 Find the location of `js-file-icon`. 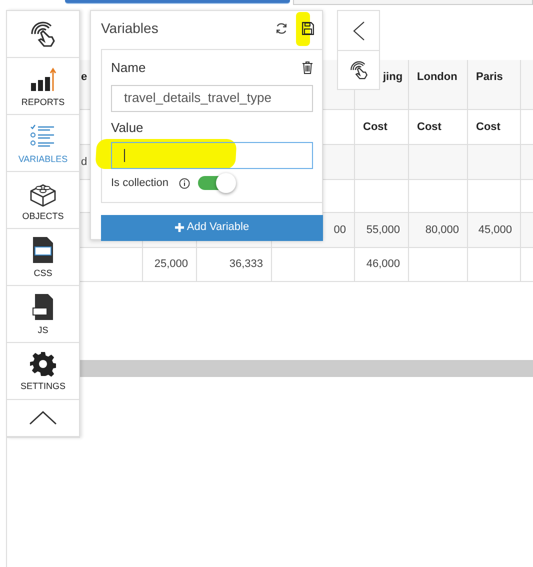

js-file-icon is located at coordinates (43, 307).